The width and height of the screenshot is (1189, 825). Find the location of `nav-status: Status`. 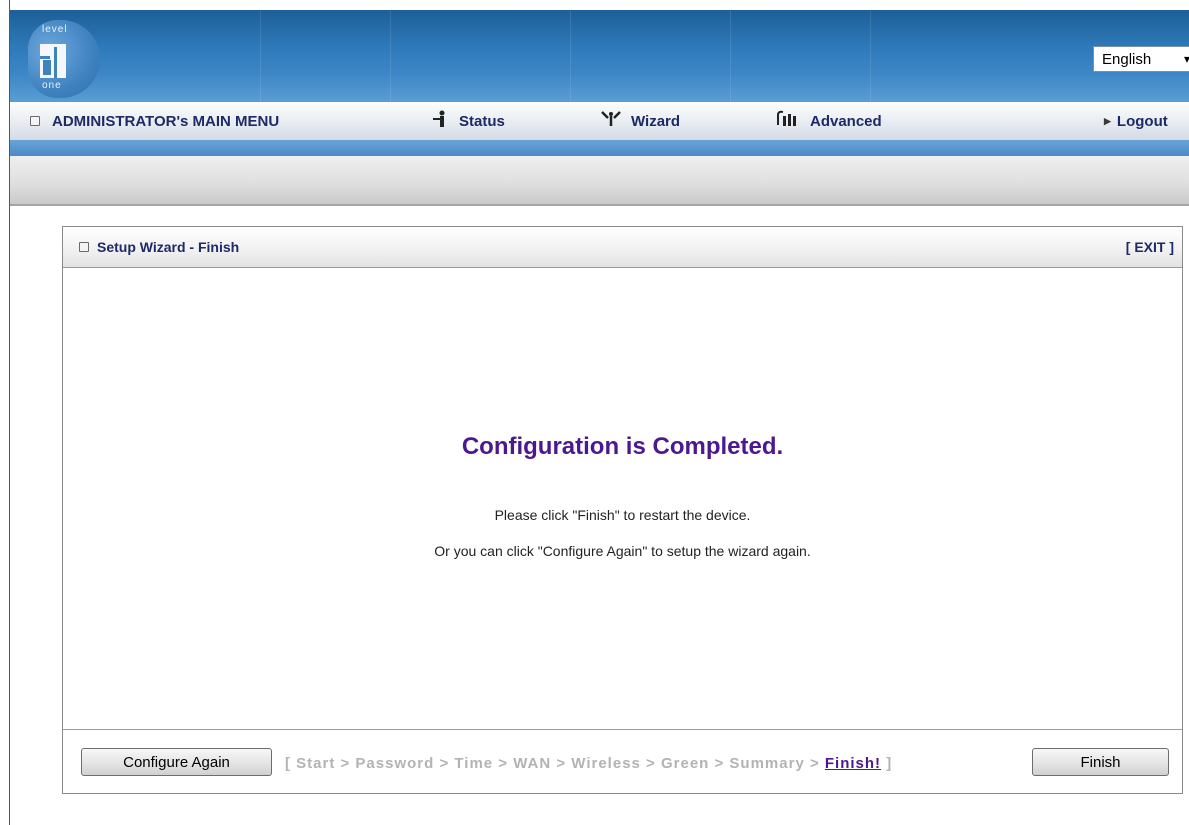

nav-status: Status is located at coordinates (467, 121).